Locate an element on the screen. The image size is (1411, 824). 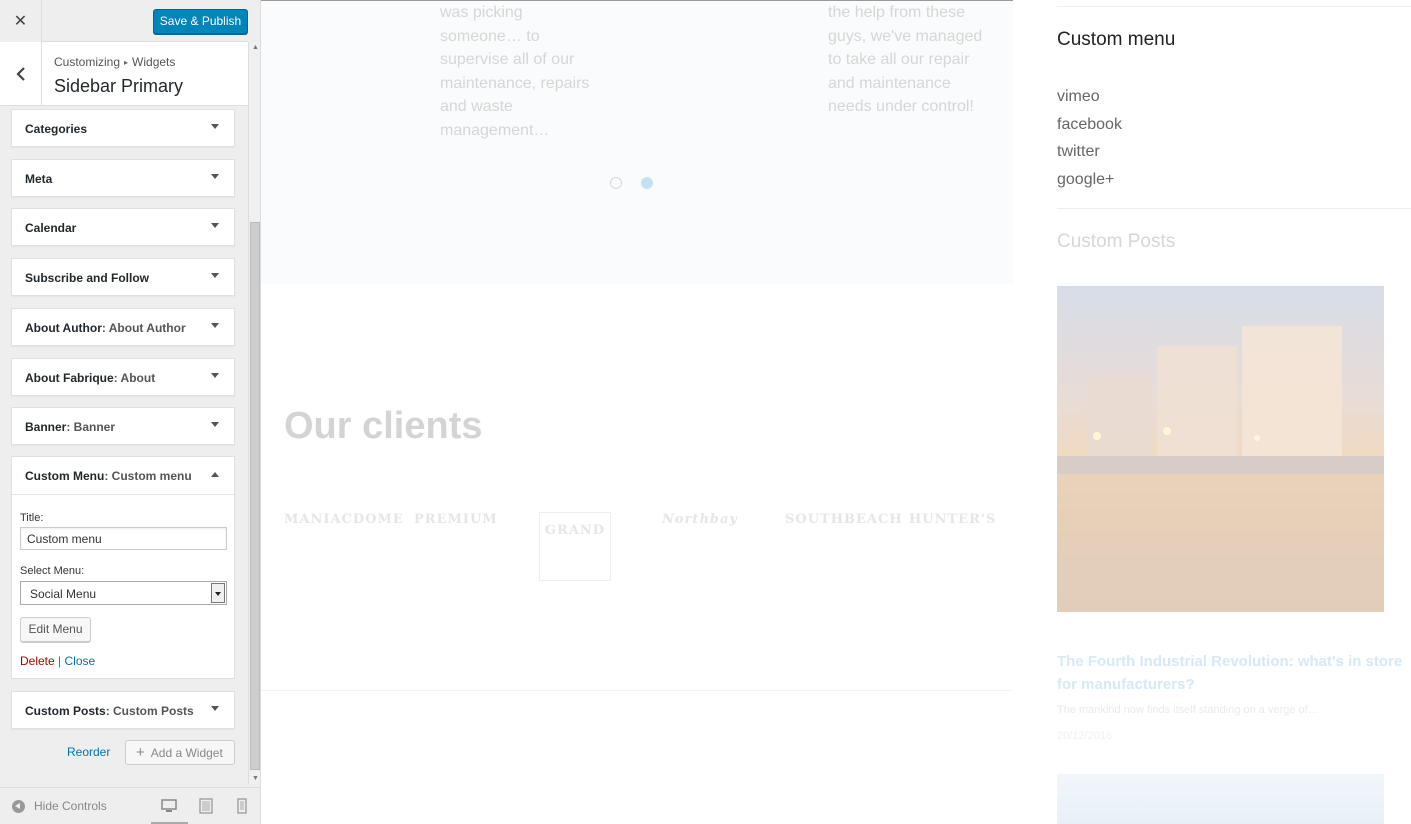
close-link: Close is located at coordinates (80, 661).